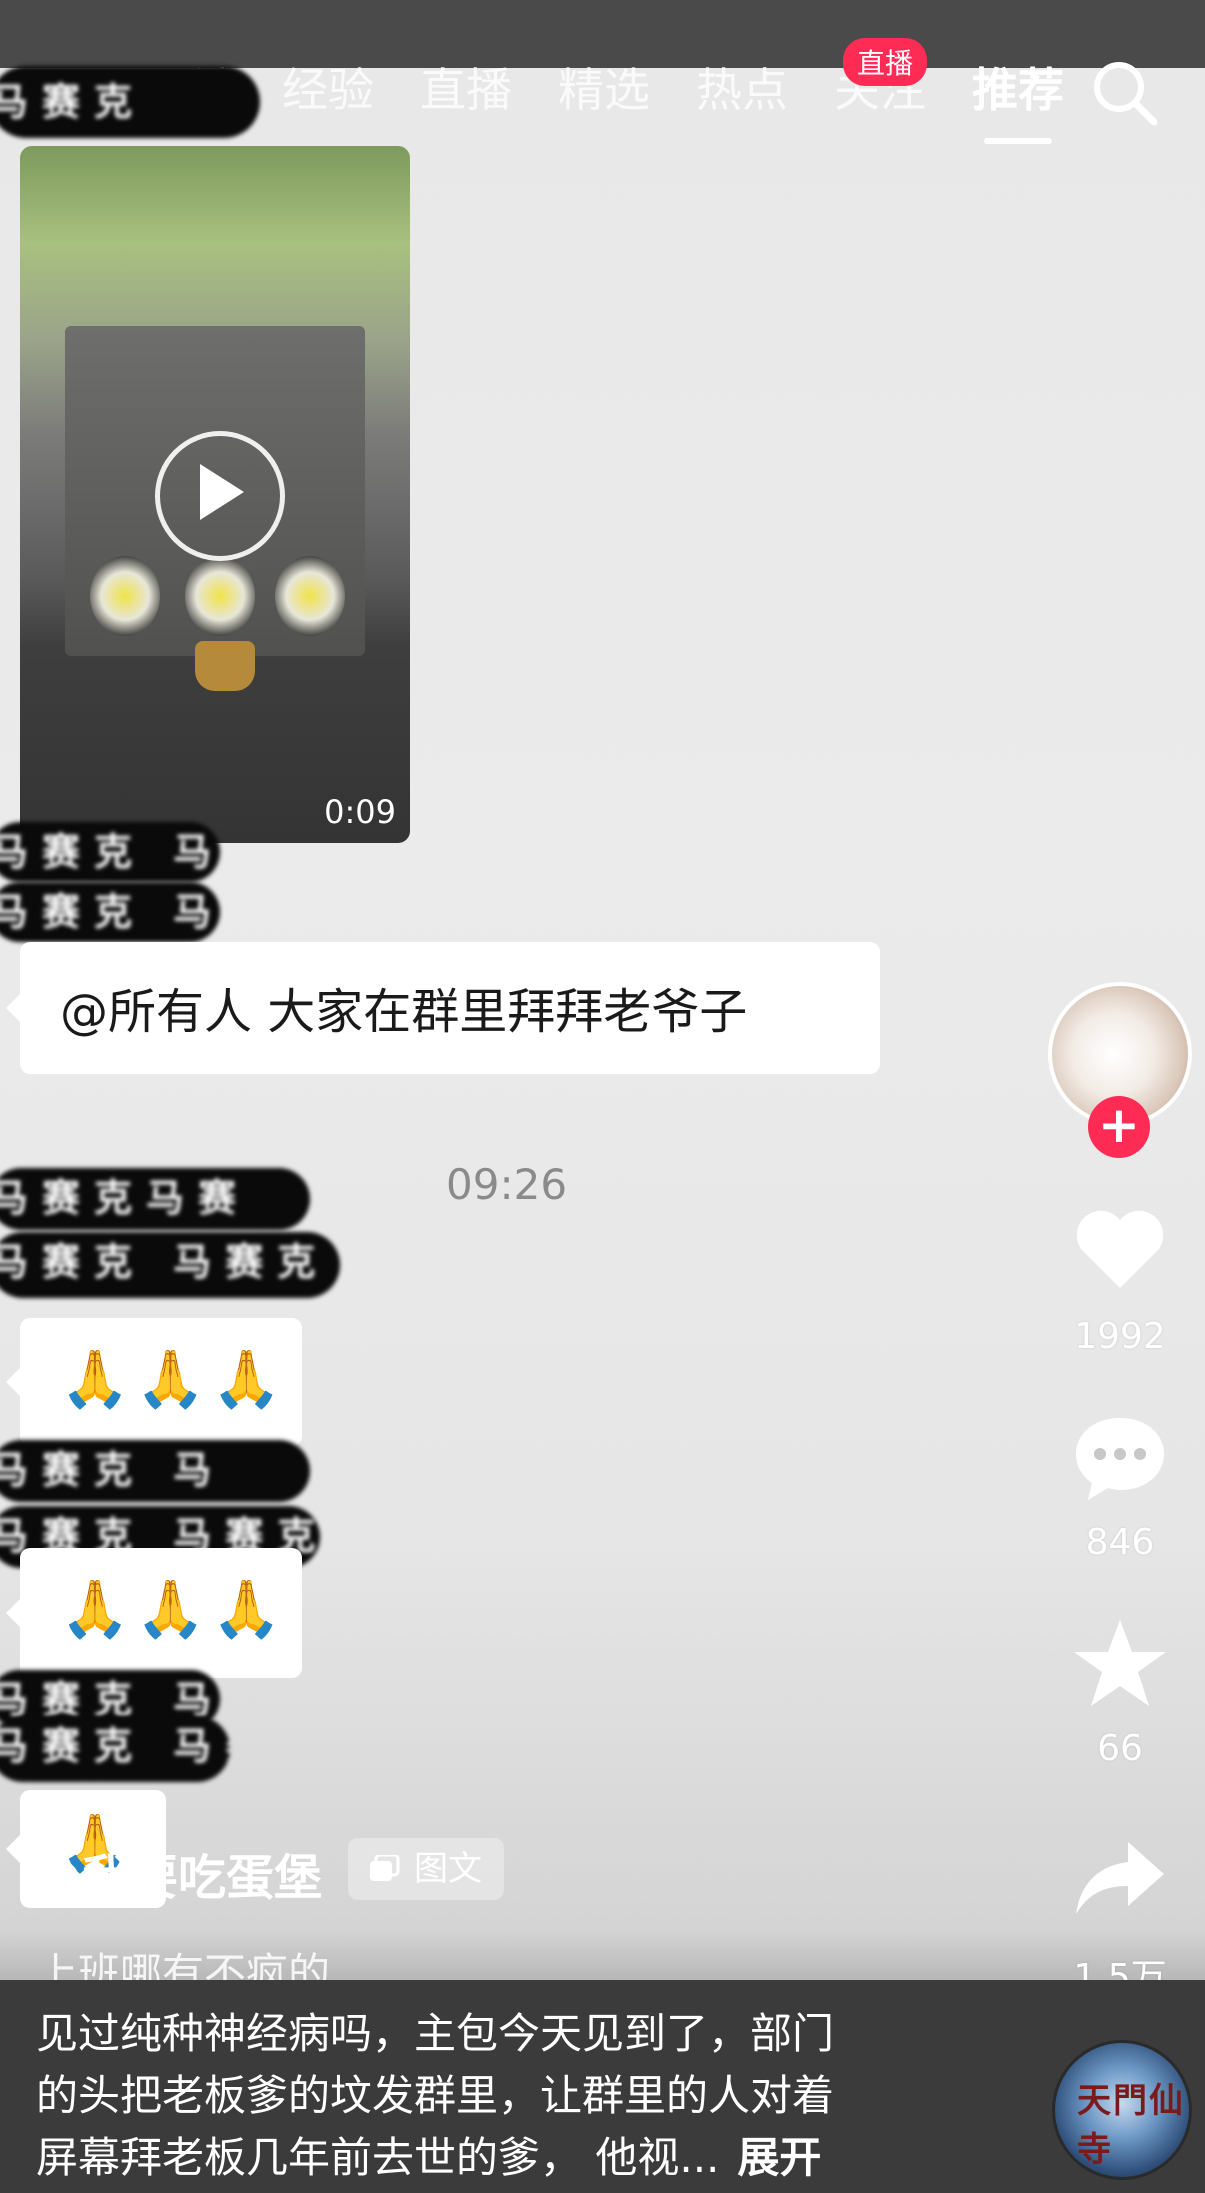  I want to click on like-count: 1992, so click(1120, 1336).